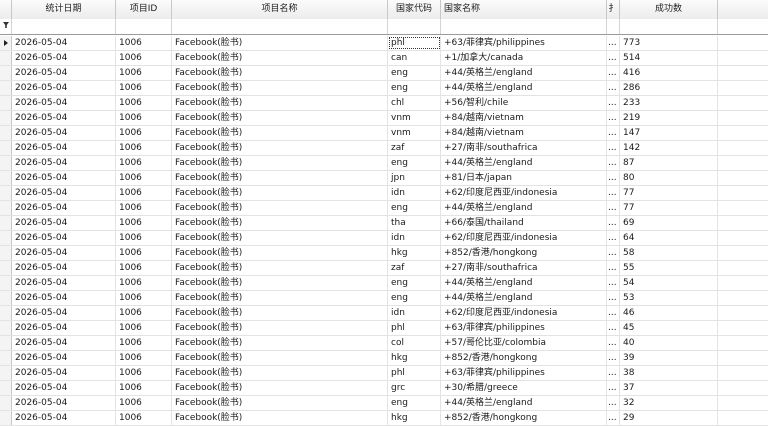 Image resolution: width=768 pixels, height=426 pixels. What do you see at coordinates (414, 178) in the screenshot?
I see `cell-country-code: jpn` at bounding box center [414, 178].